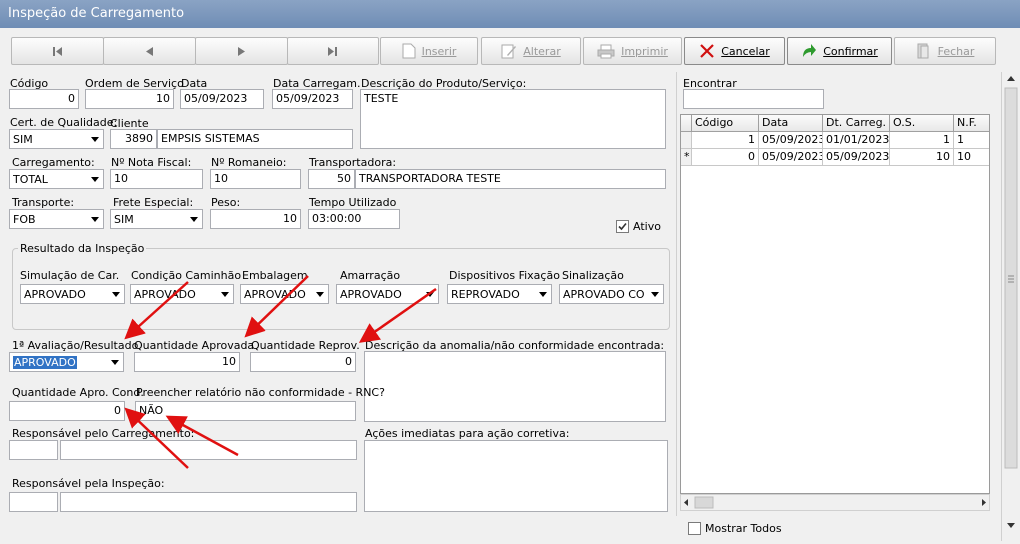 The height and width of the screenshot is (544, 1020). I want to click on print-button: Imprimir, so click(632, 51).